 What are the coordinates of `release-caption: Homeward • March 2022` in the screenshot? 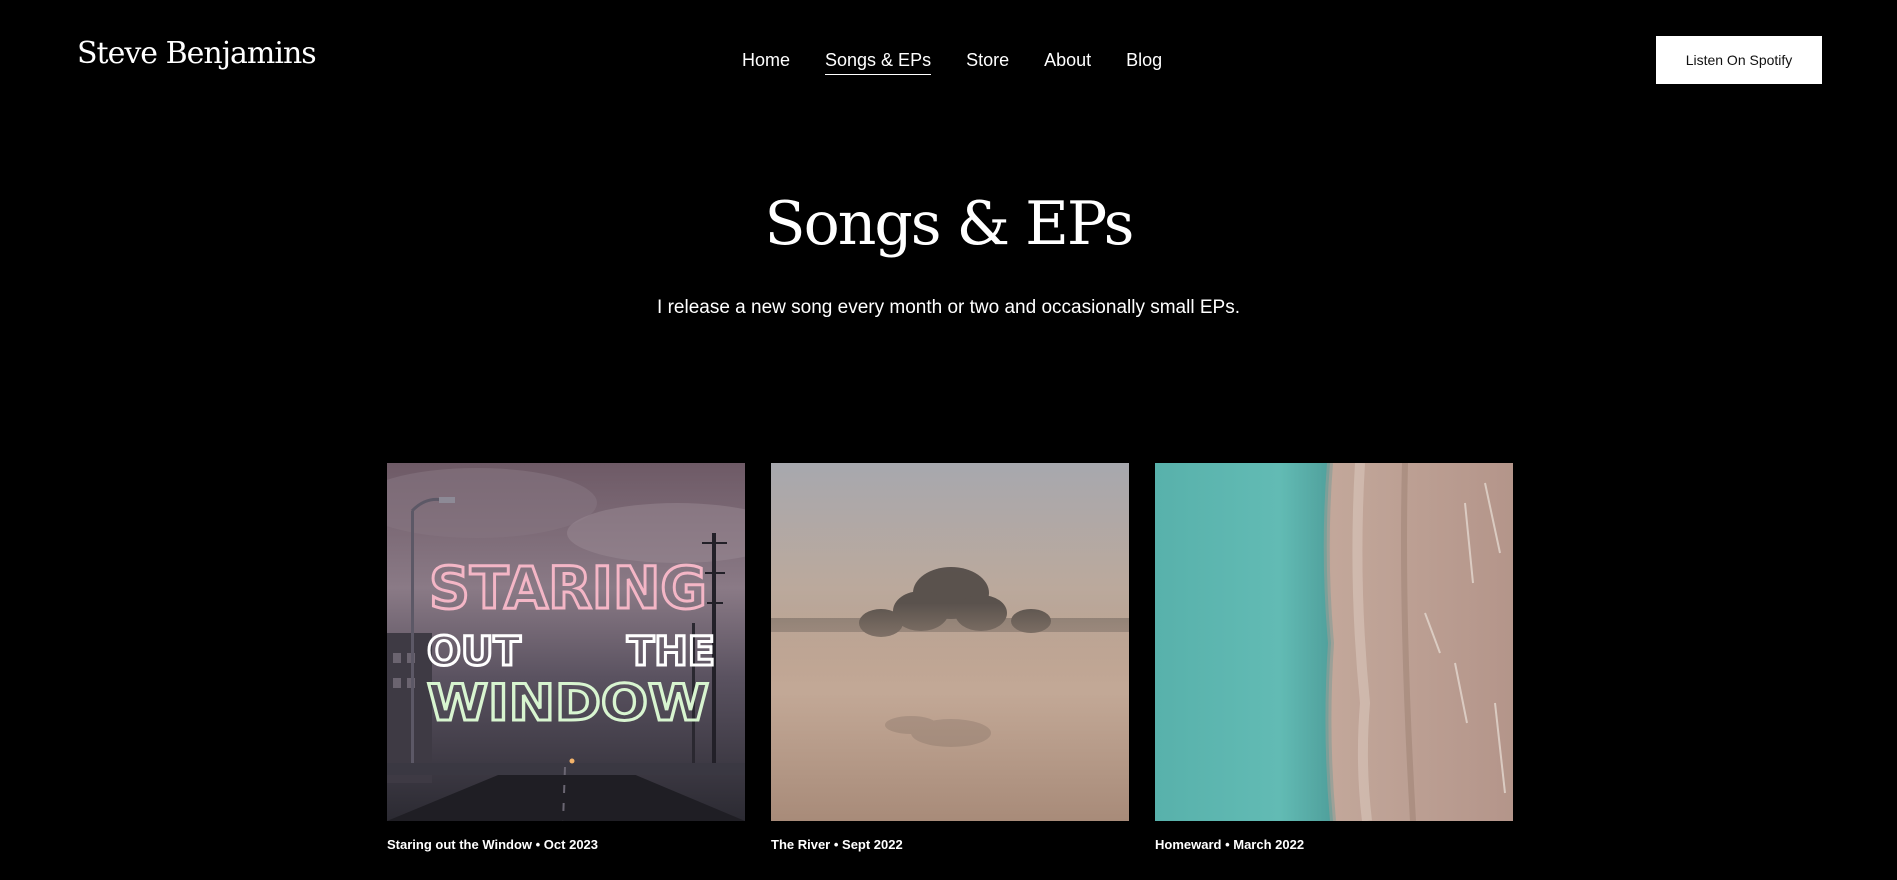 It's located at (1230, 844).